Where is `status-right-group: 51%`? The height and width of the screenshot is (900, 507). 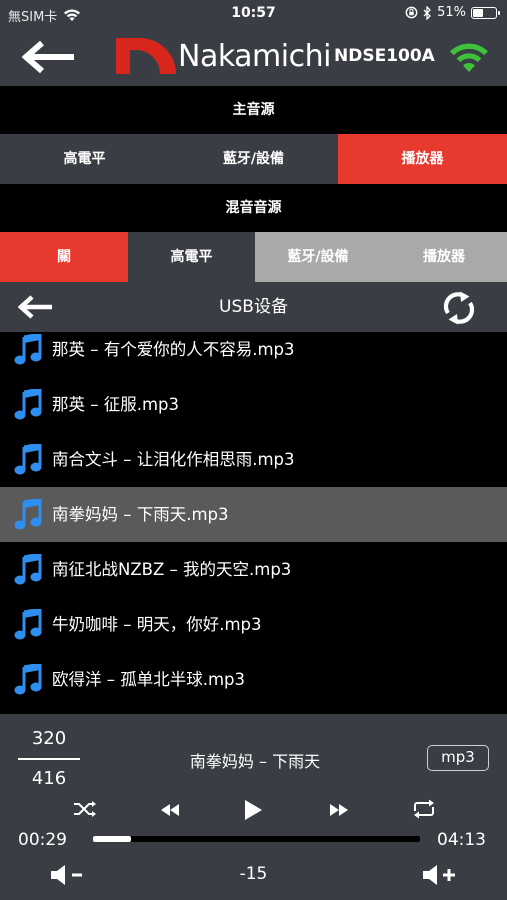 status-right-group: 51% is located at coordinates (452, 12).